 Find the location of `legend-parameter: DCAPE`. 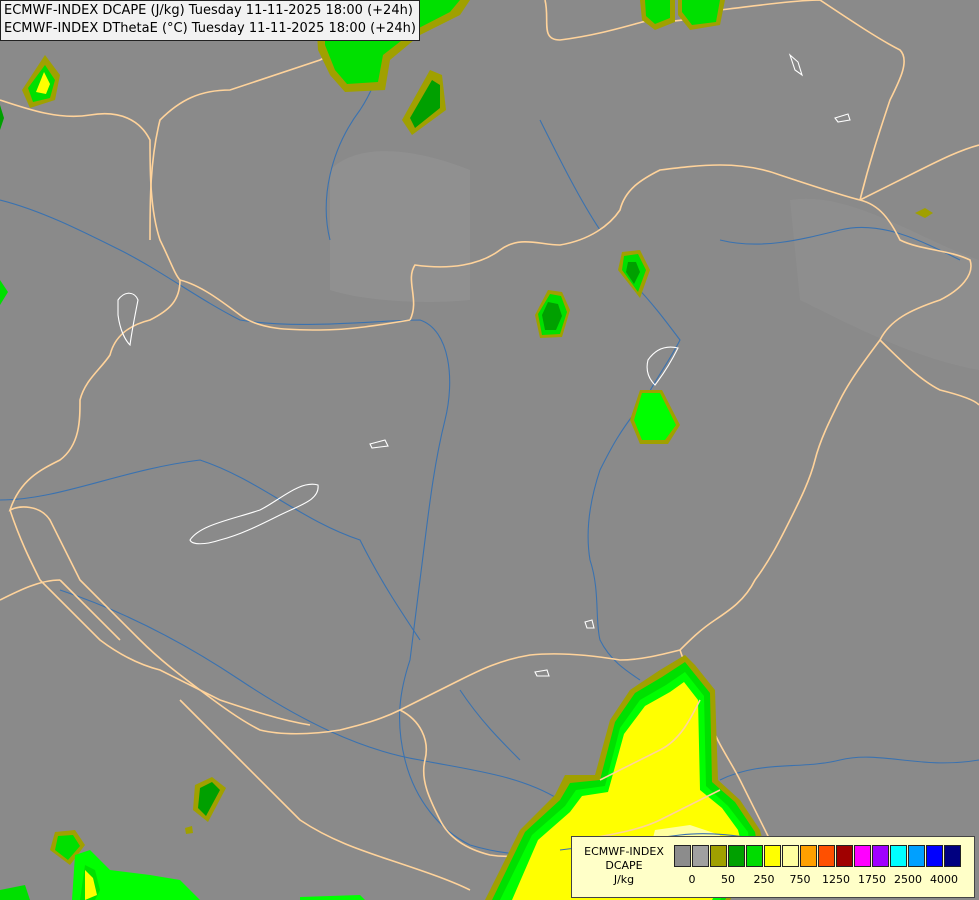

legend-parameter: DCAPE is located at coordinates (624, 865).